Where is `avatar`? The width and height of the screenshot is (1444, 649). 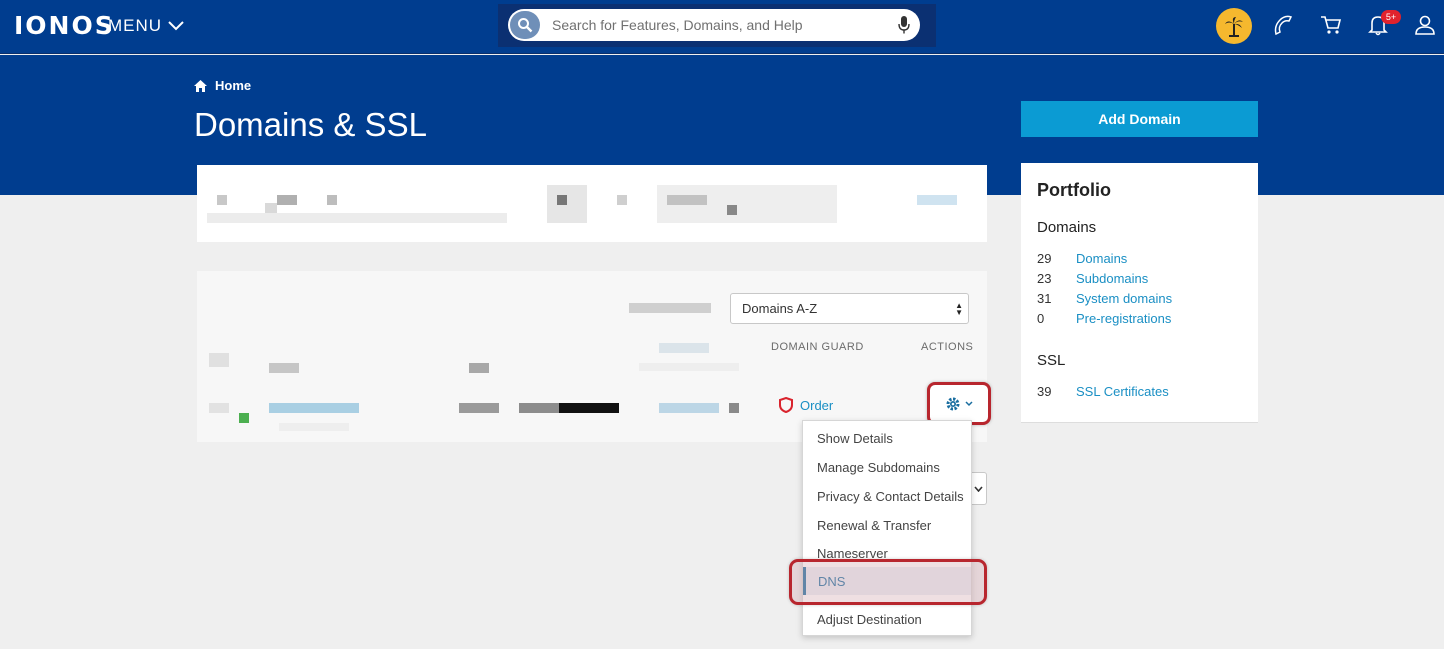 avatar is located at coordinates (1234, 26).